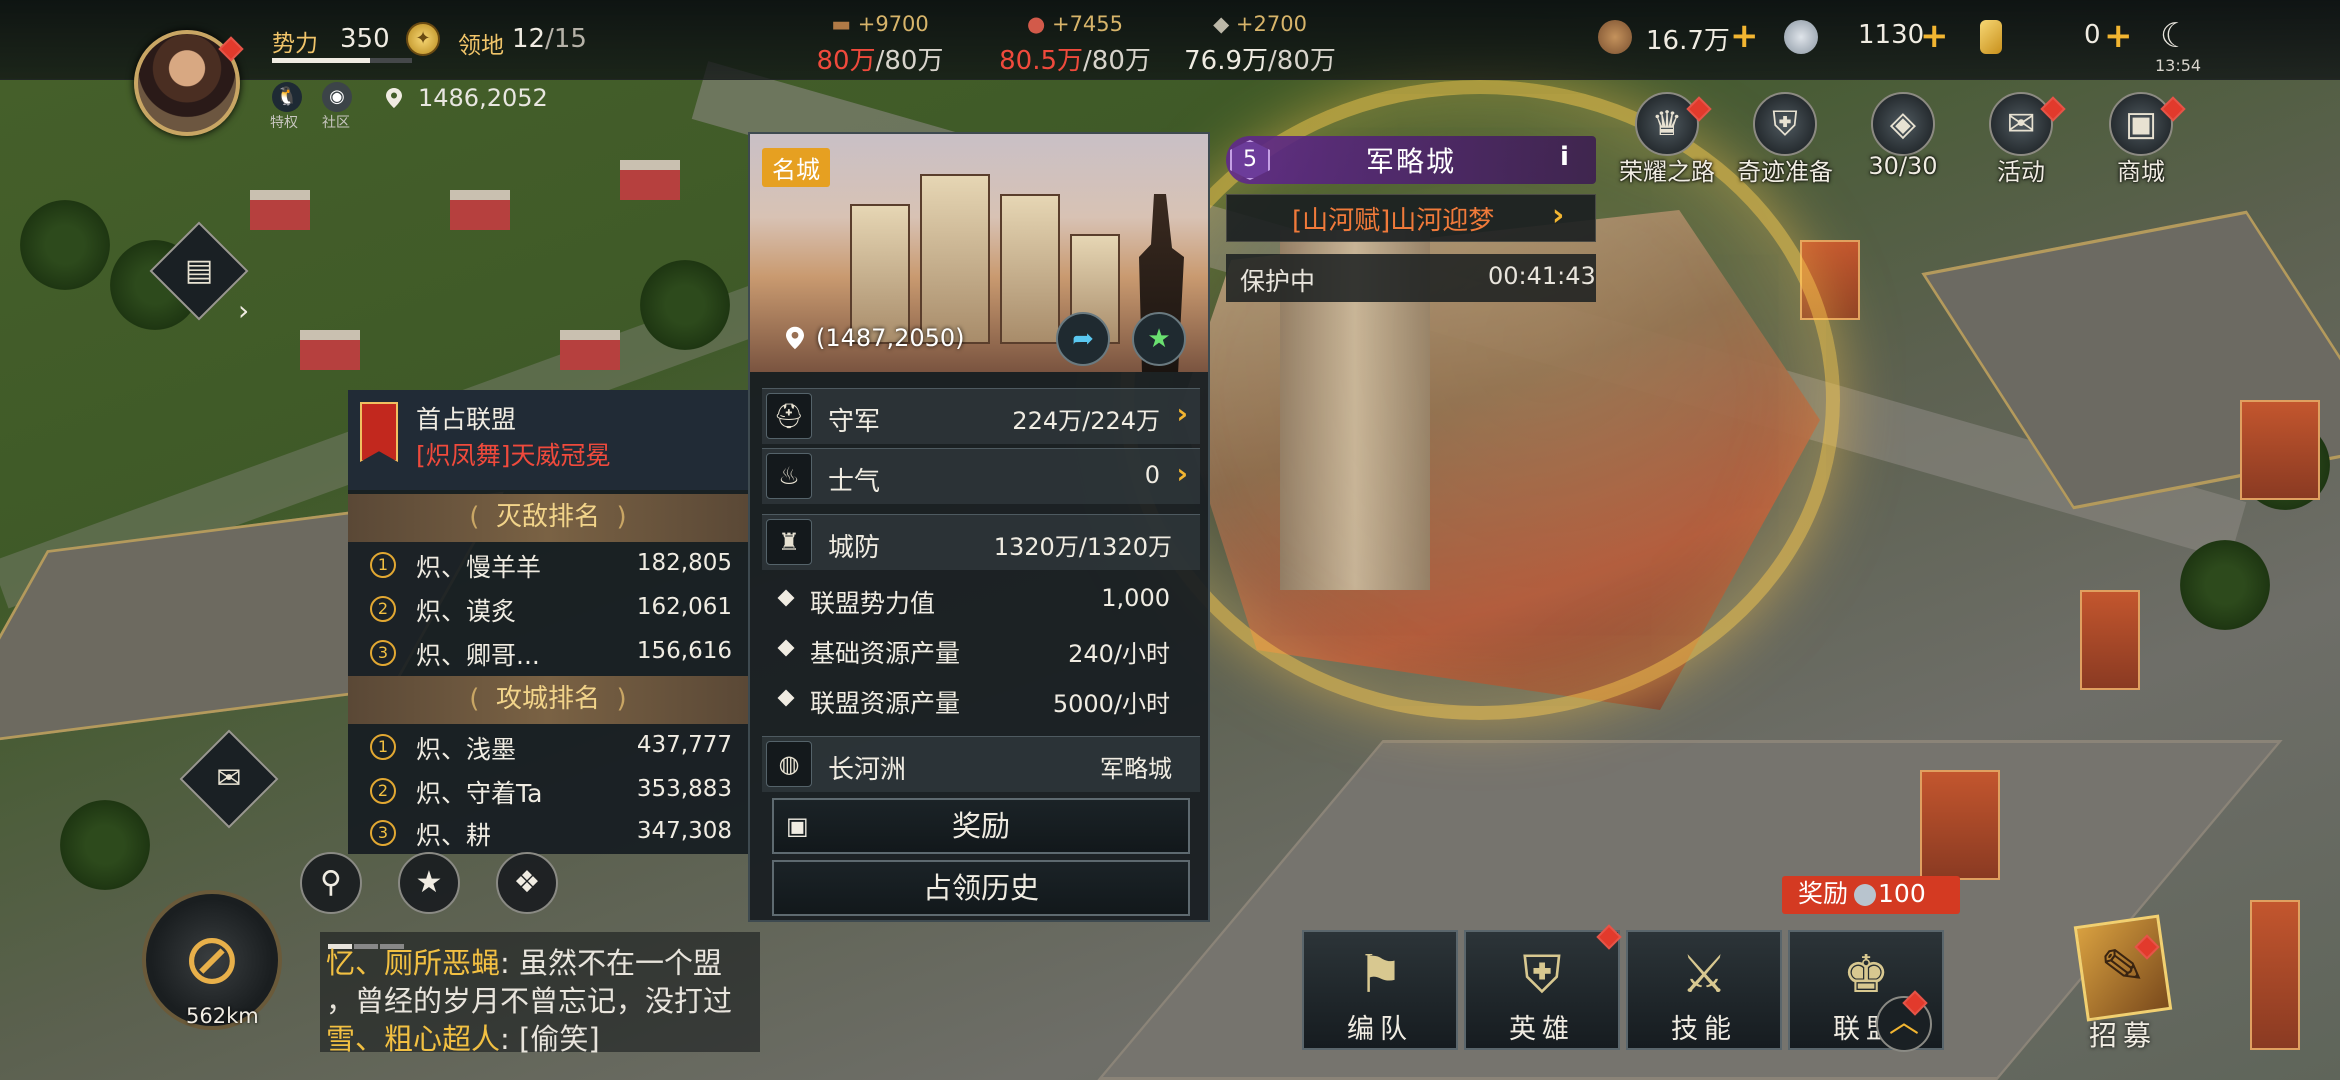 This screenshot has height=1080, width=2340. I want to click on favorite-star-button: ★, so click(1159, 339).